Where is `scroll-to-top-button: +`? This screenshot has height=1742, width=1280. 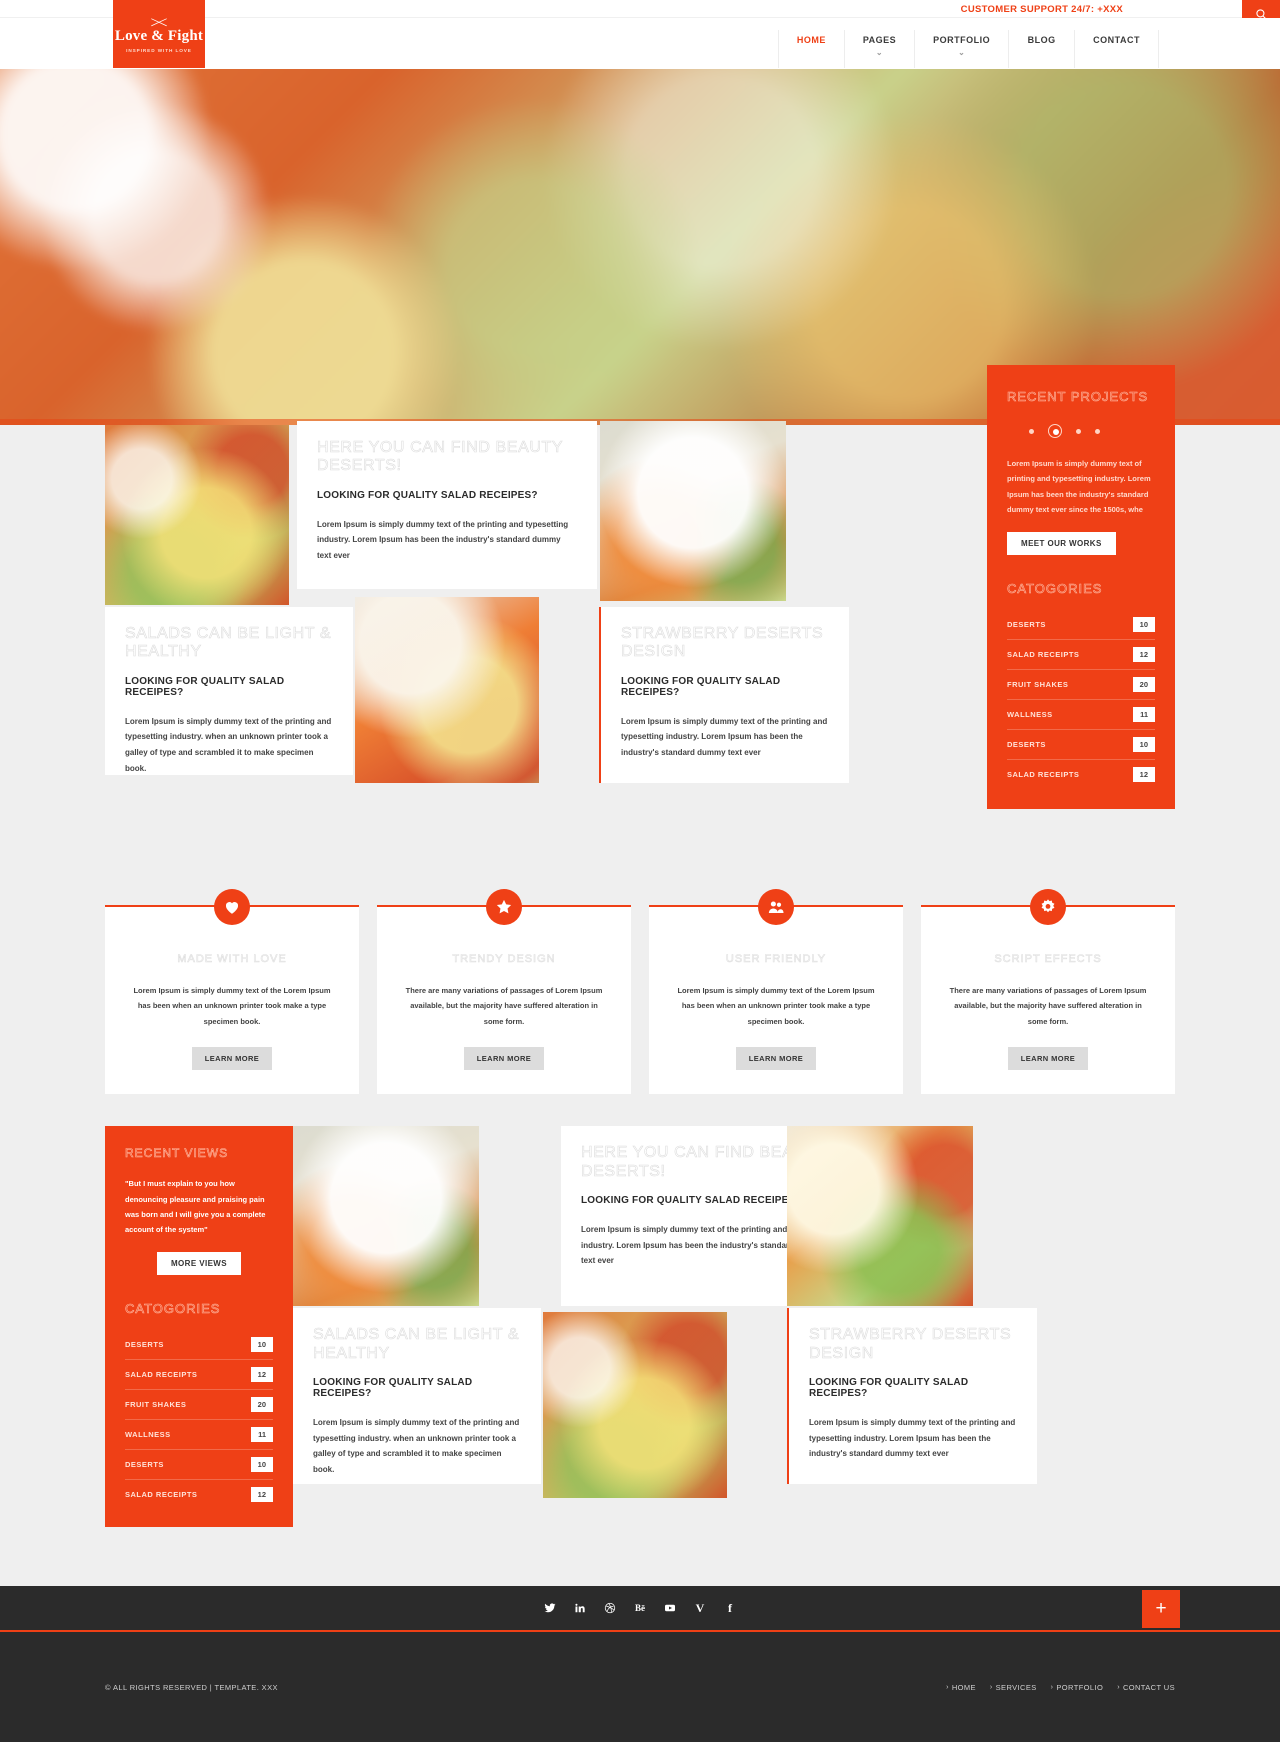
scroll-to-top-button: + is located at coordinates (1161, 1609).